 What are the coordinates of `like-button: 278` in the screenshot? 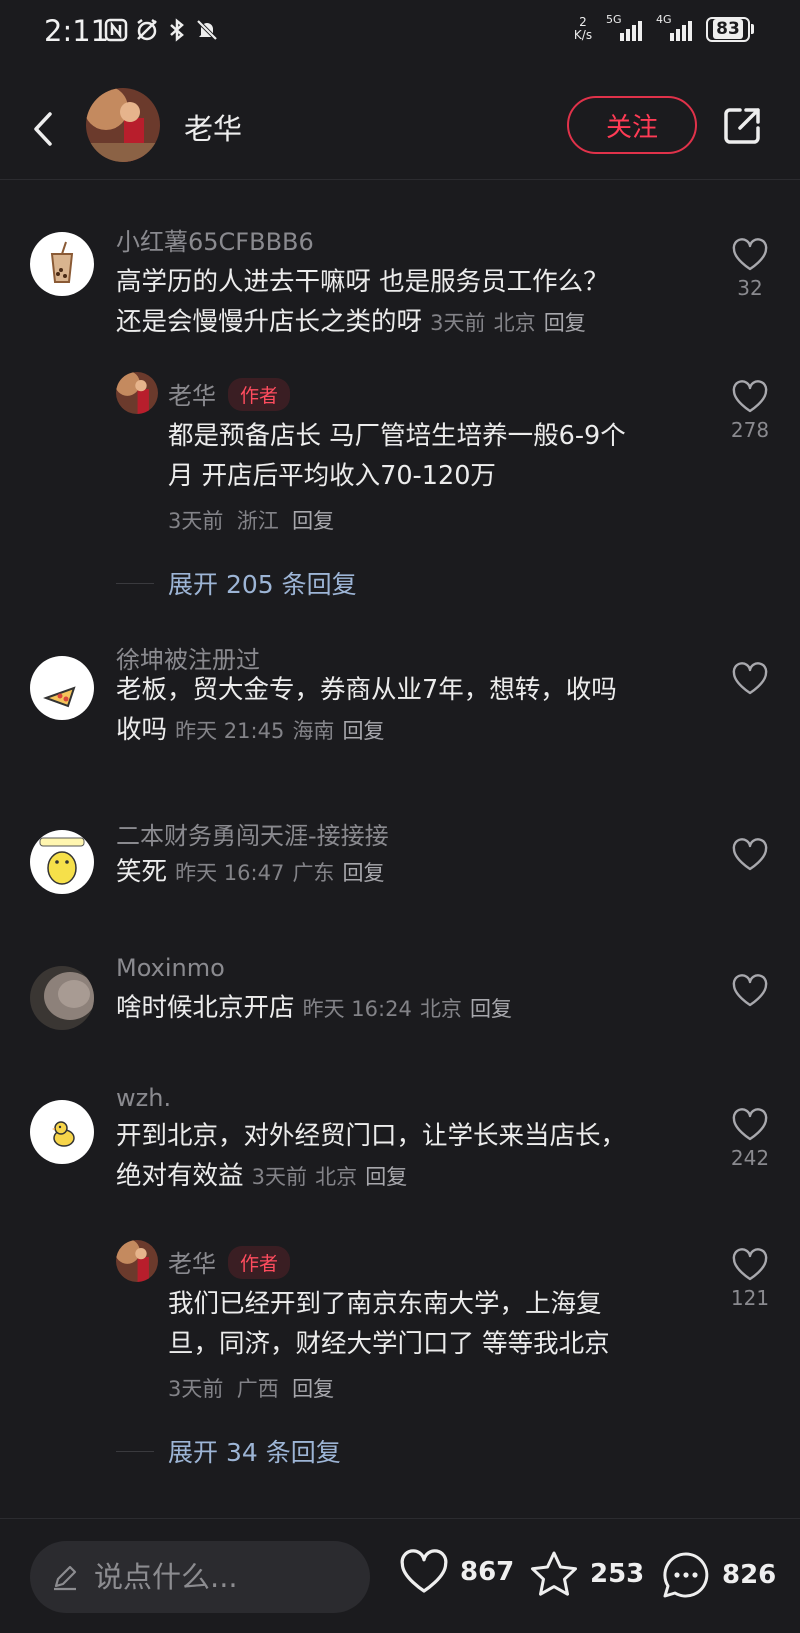 It's located at (750, 411).